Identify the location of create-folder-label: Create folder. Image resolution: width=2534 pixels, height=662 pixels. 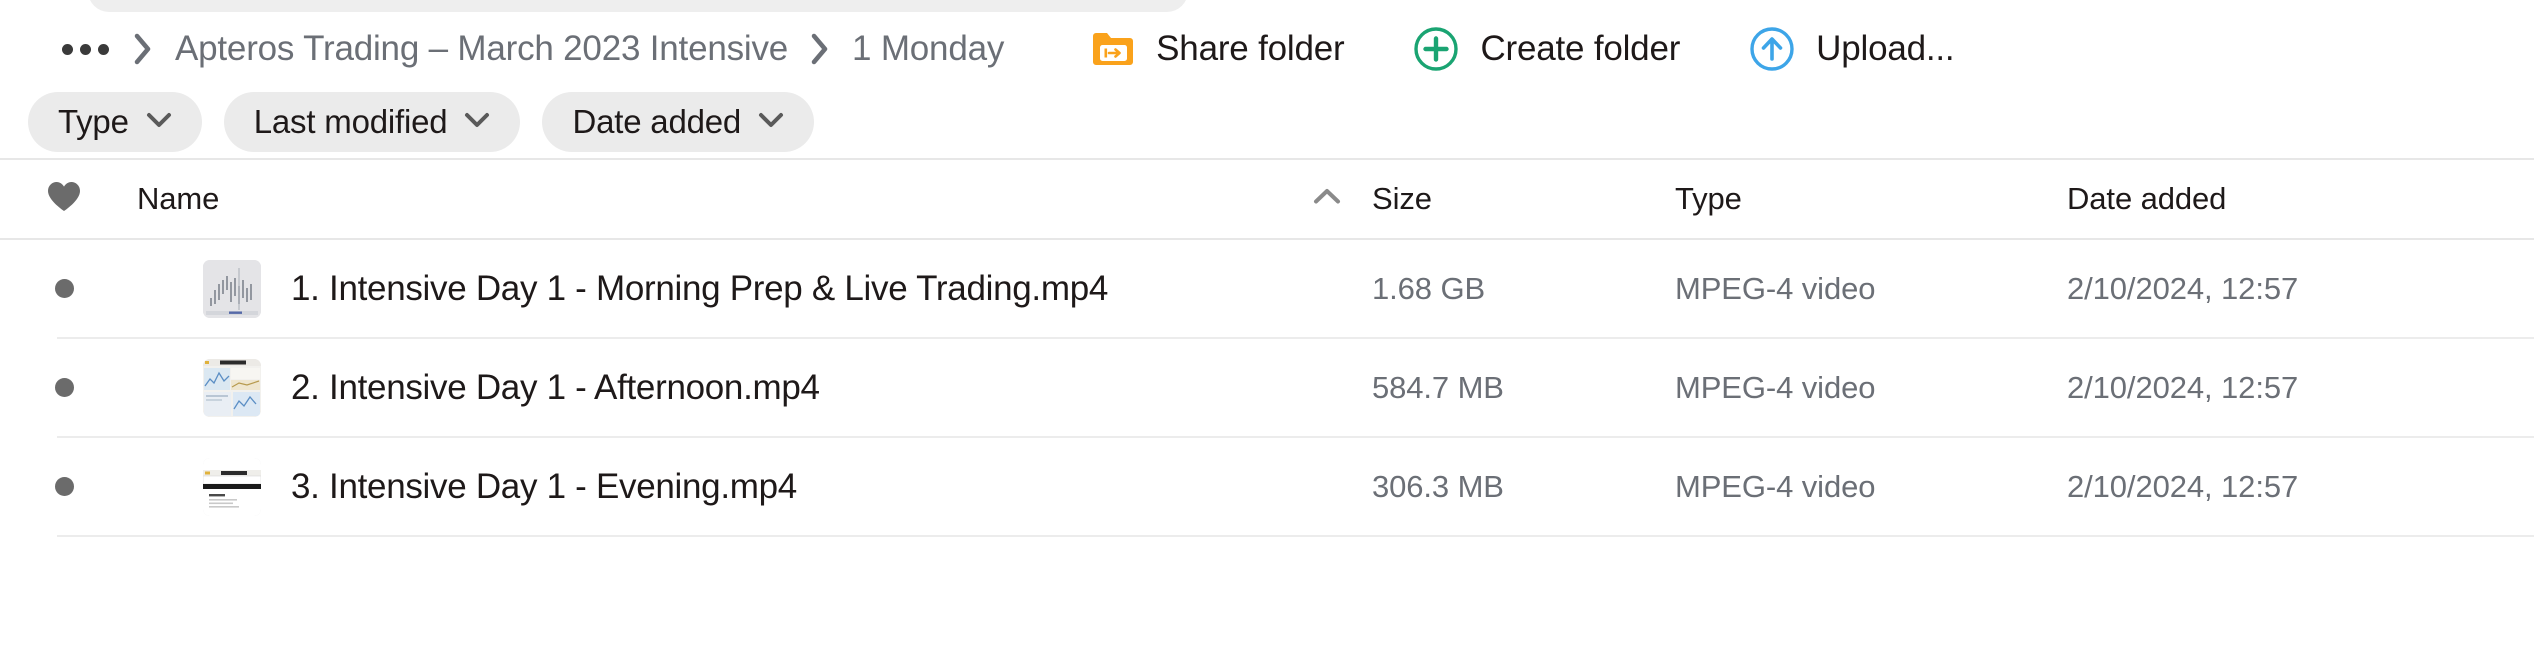
(1580, 48).